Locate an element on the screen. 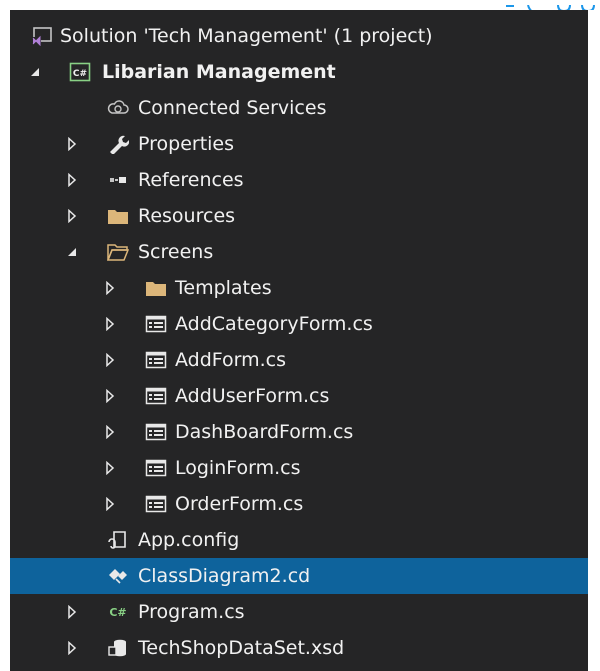 This screenshot has width=600, height=671. config-icon is located at coordinates (118, 540).